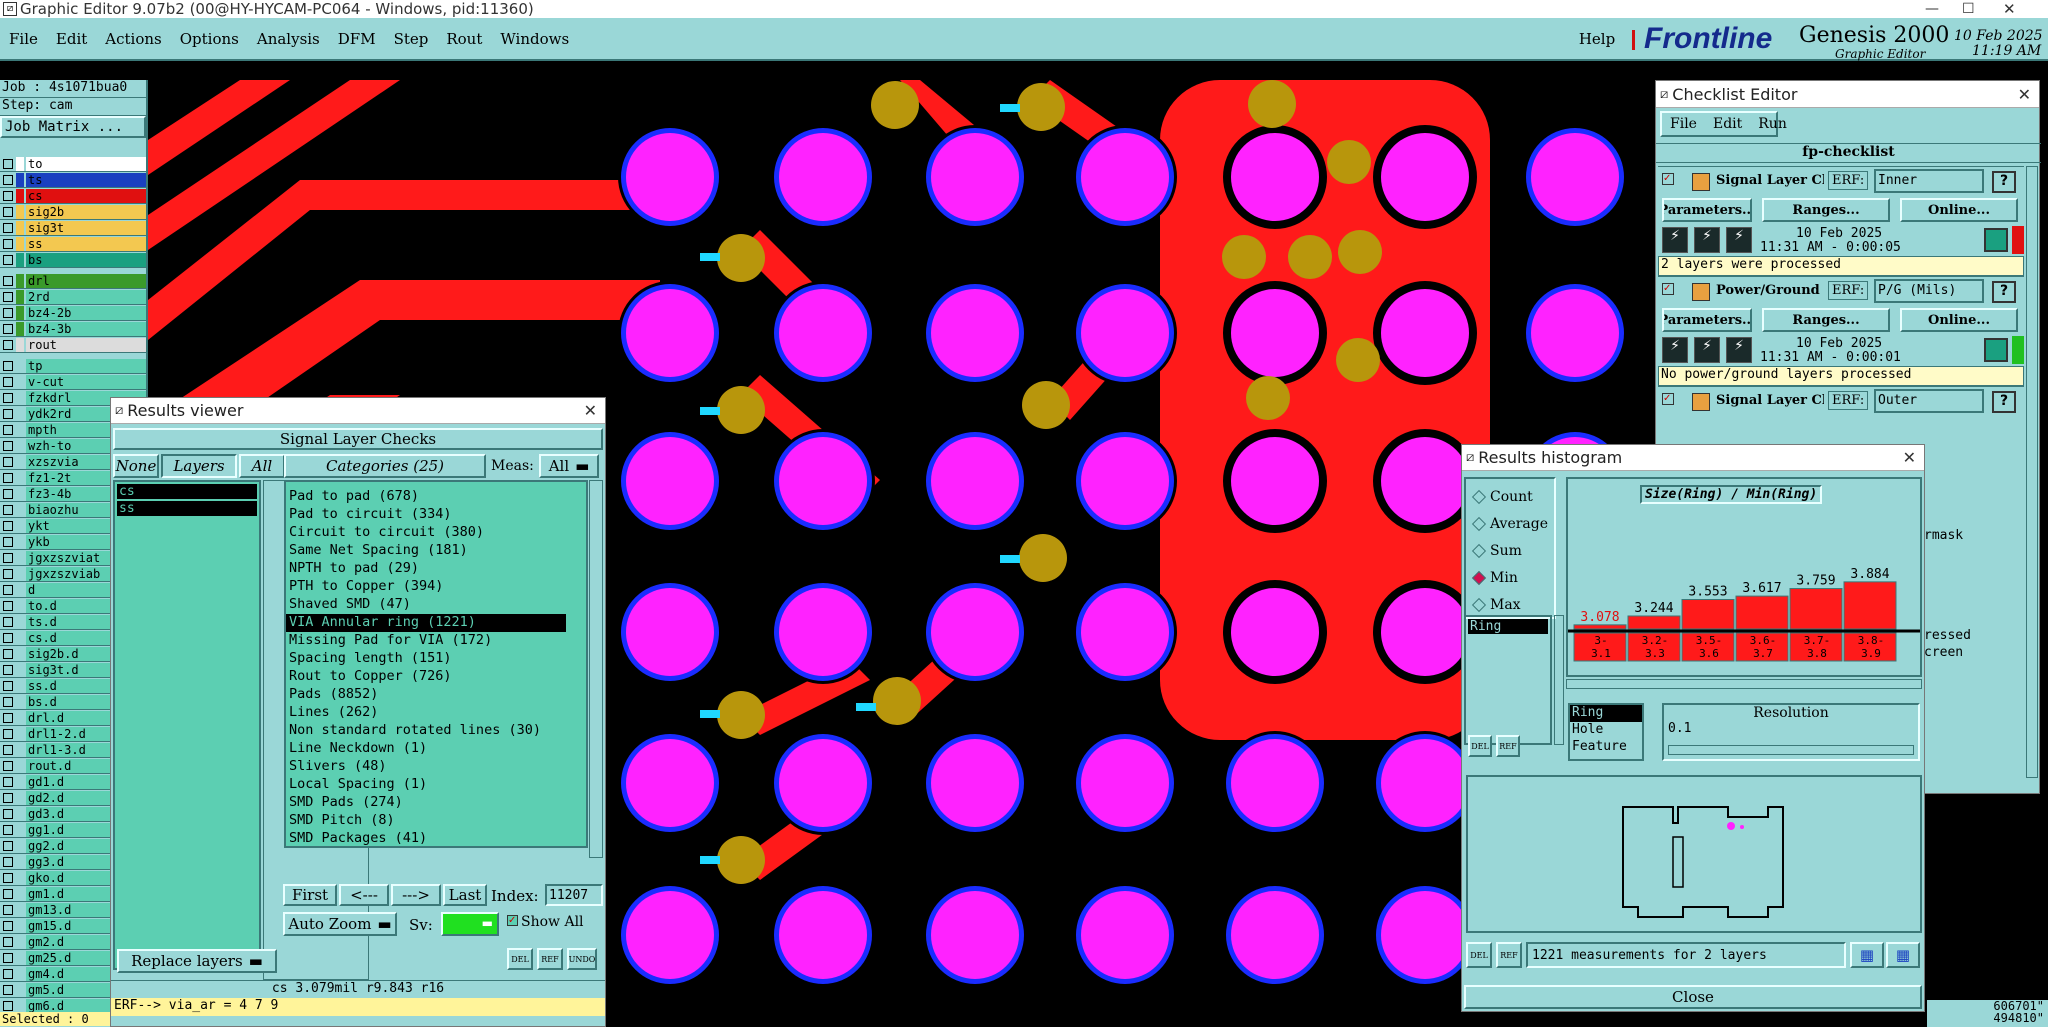 The height and width of the screenshot is (1027, 2048). Describe the element at coordinates (73, 345) in the screenshot. I see `layer-row: rout` at that location.